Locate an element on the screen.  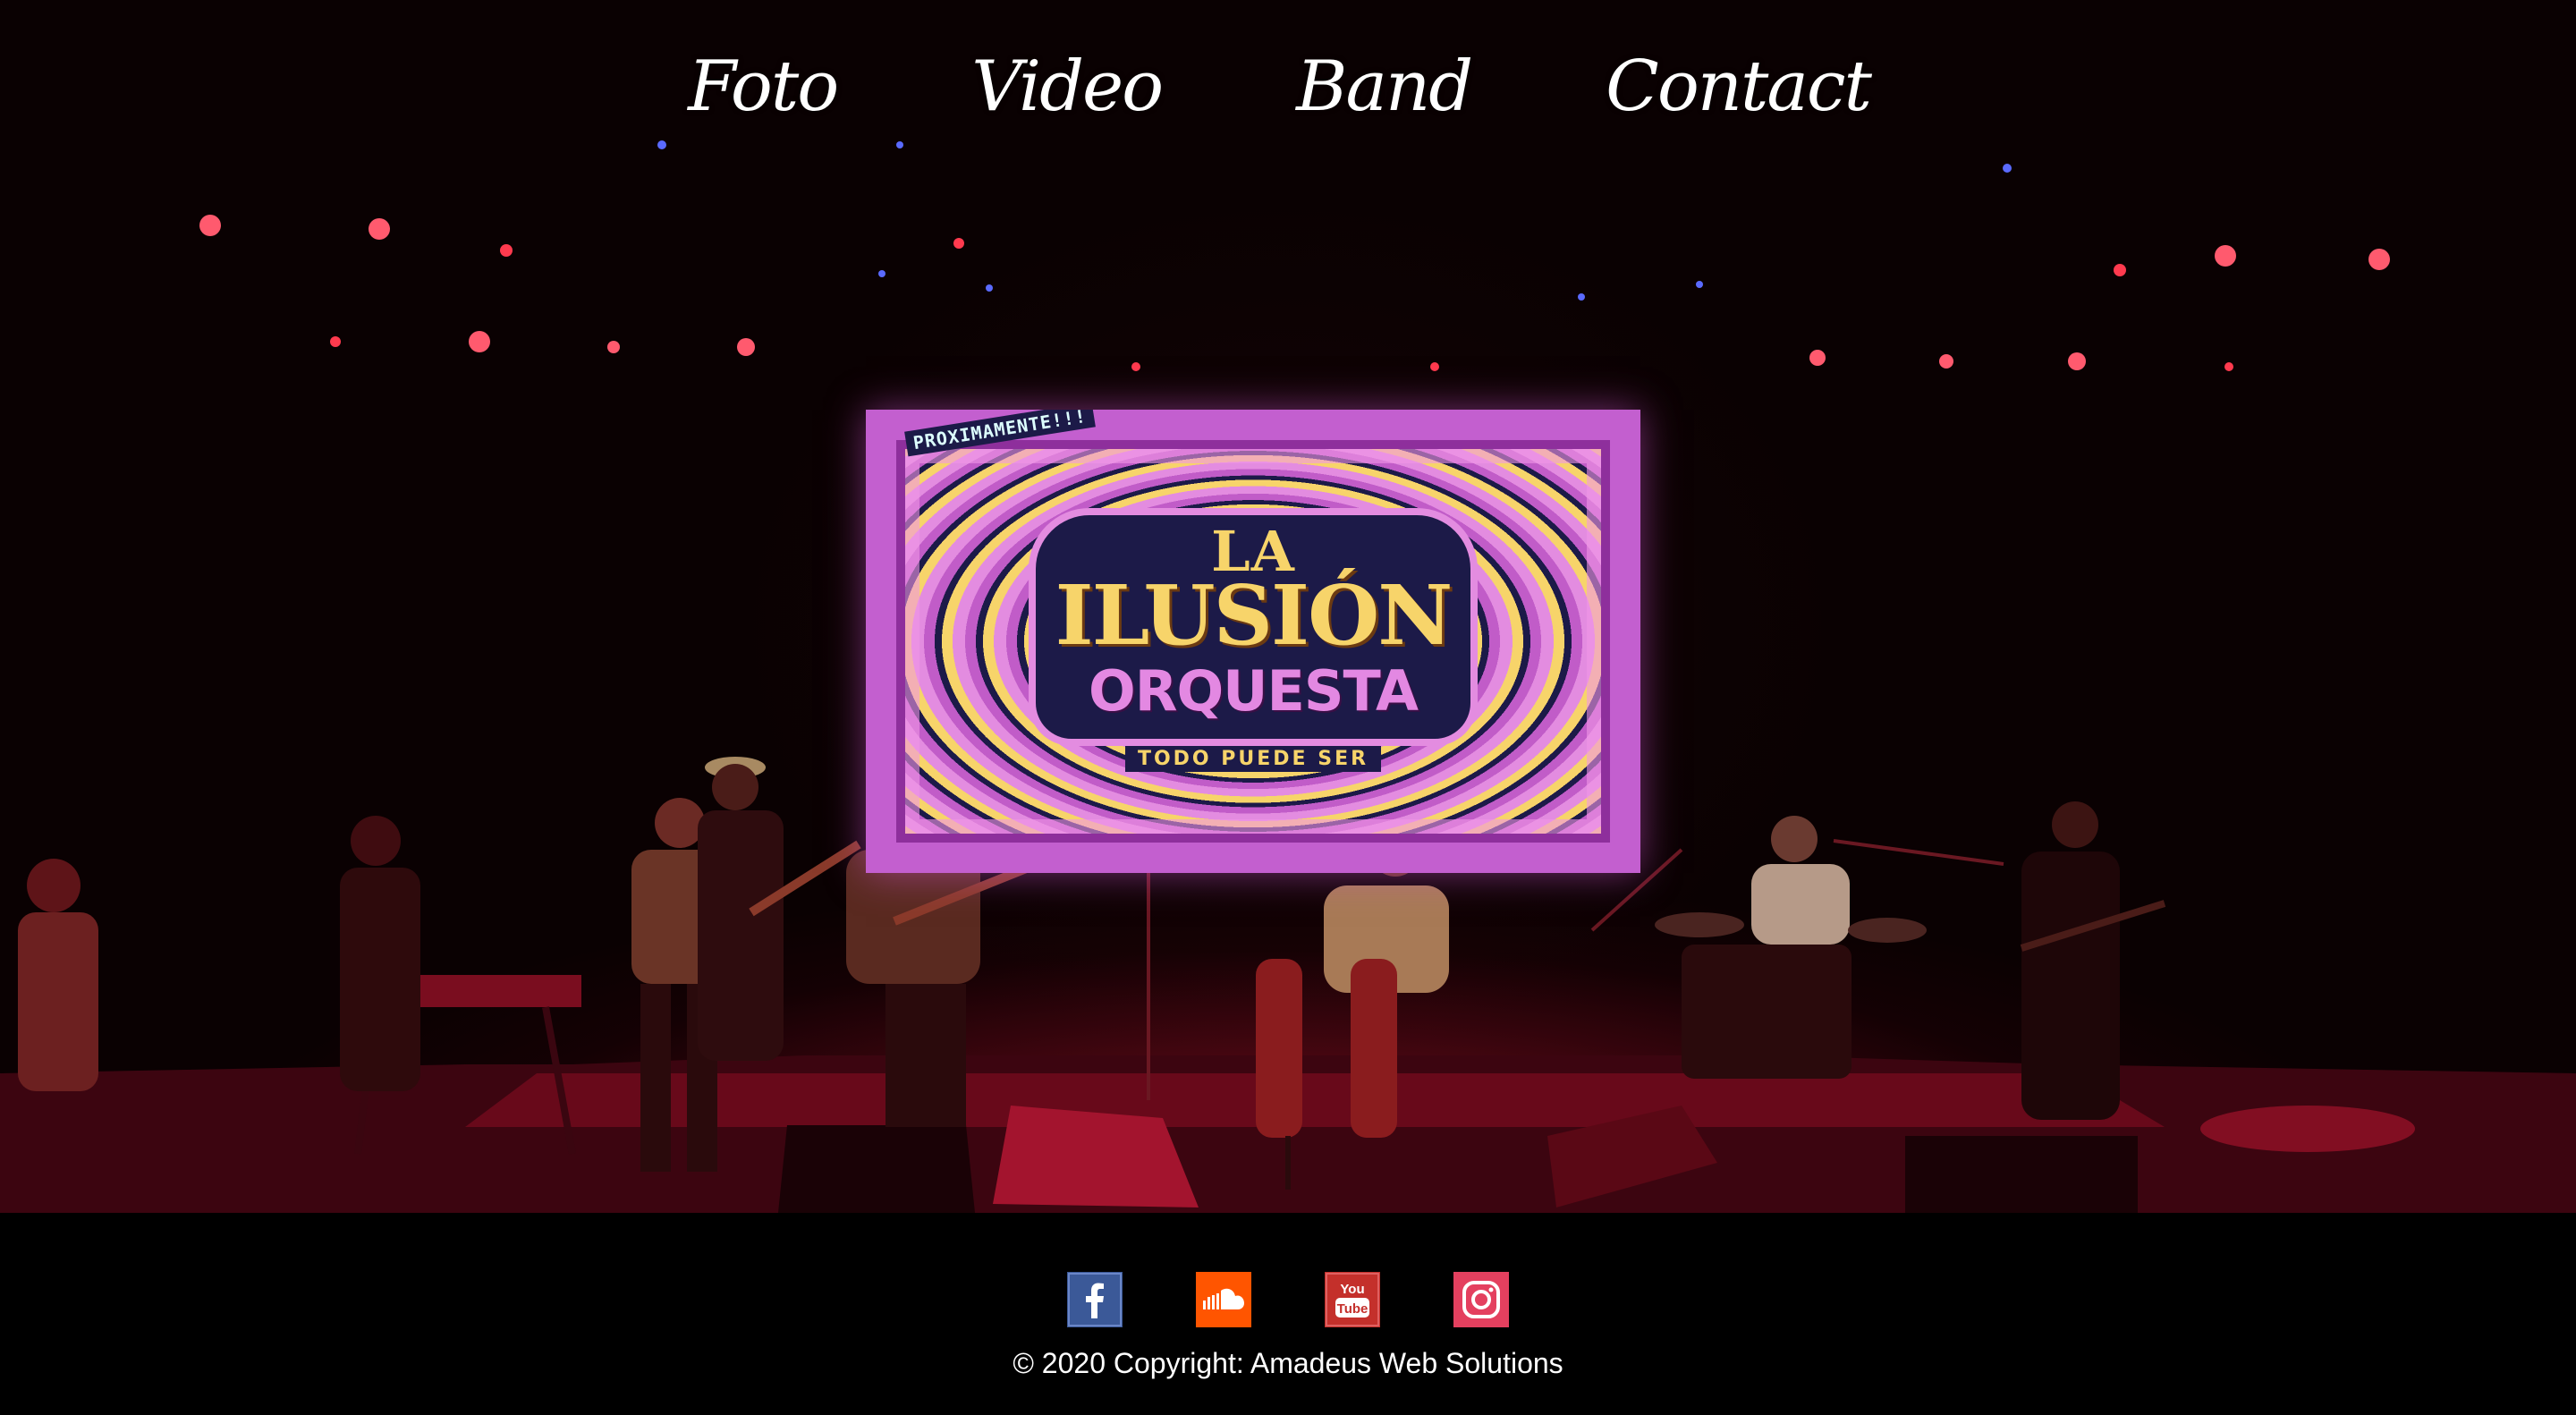
poster-tagline: TODO PUEDE SER is located at coordinates (1253, 759).